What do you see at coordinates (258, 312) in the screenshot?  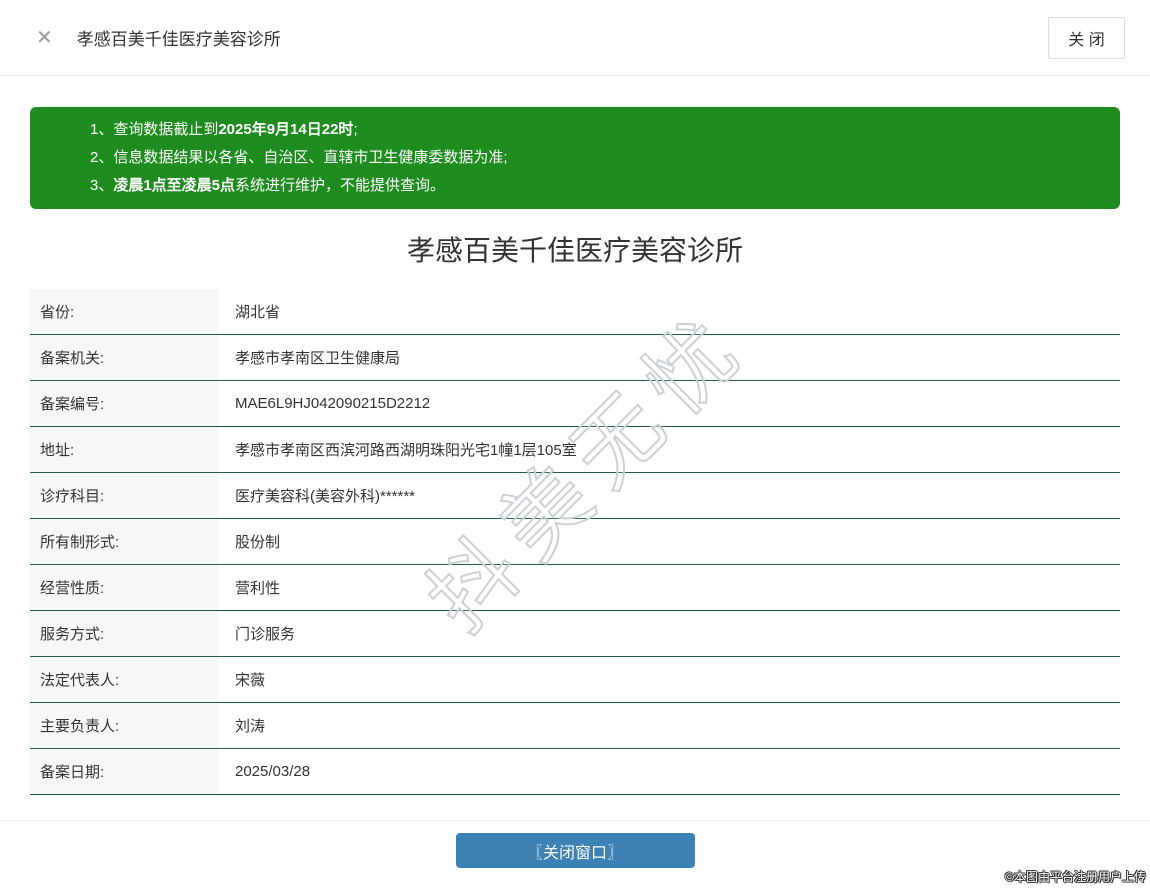 I see `row-value: 湖北省` at bounding box center [258, 312].